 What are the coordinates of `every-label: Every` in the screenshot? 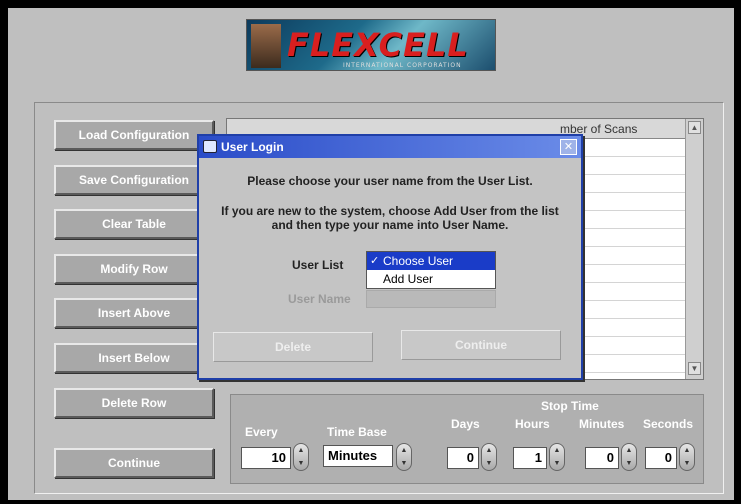 It's located at (261, 432).